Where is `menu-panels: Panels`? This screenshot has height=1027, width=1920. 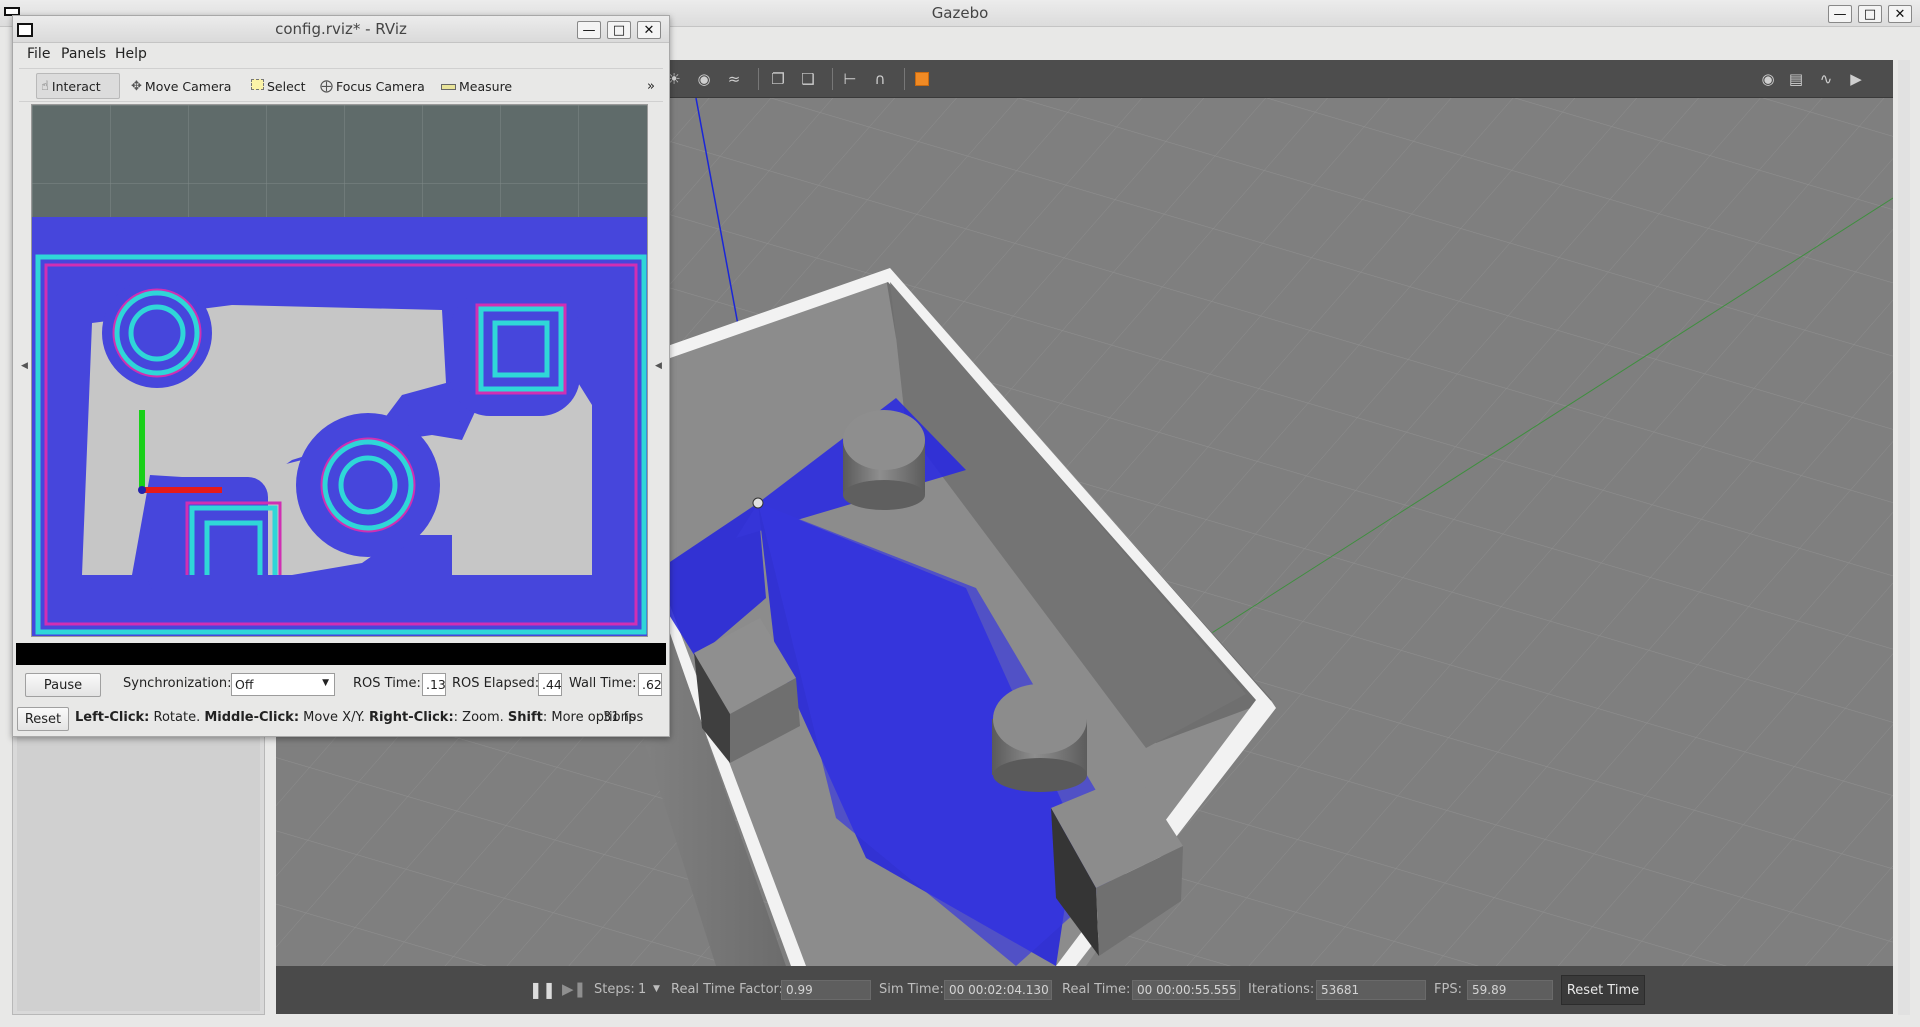
menu-panels: Panels is located at coordinates (83, 54).